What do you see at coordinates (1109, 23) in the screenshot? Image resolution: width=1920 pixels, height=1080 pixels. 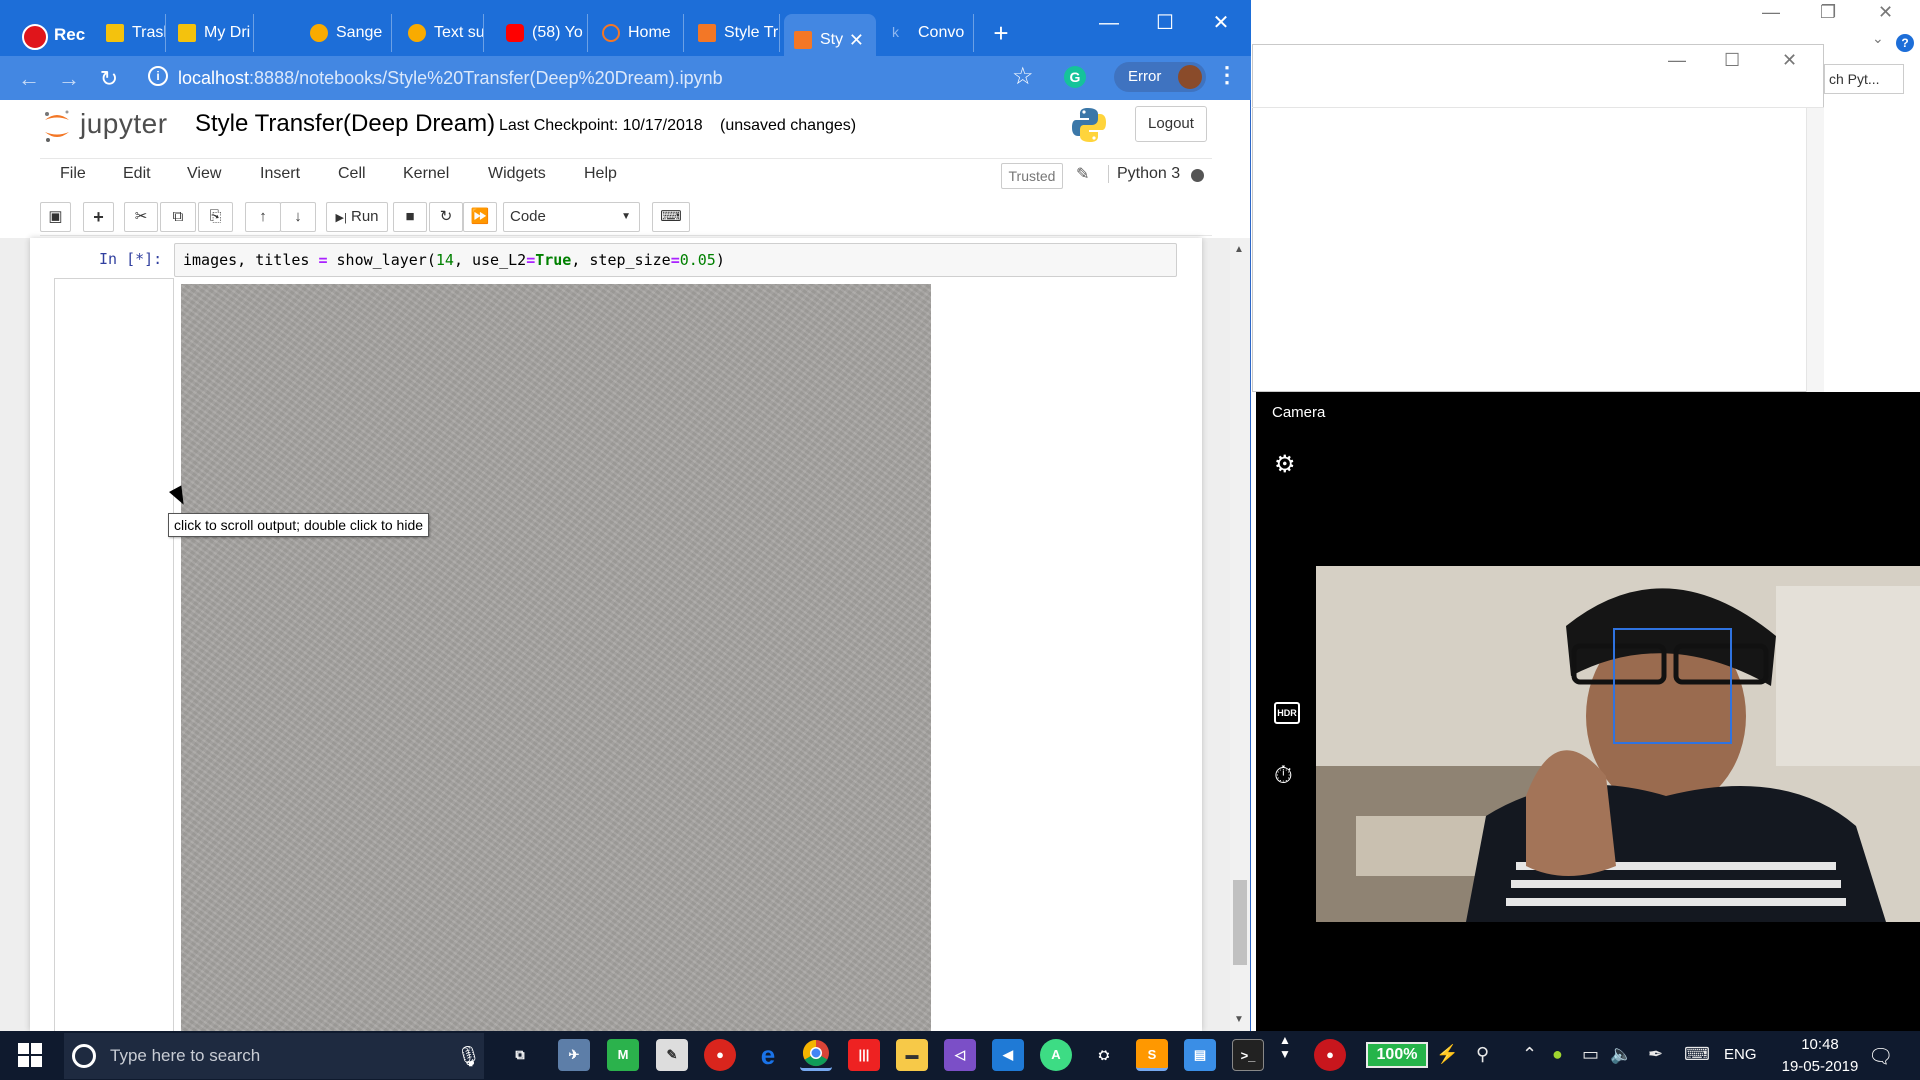 I see `minimize-icon: —` at bounding box center [1109, 23].